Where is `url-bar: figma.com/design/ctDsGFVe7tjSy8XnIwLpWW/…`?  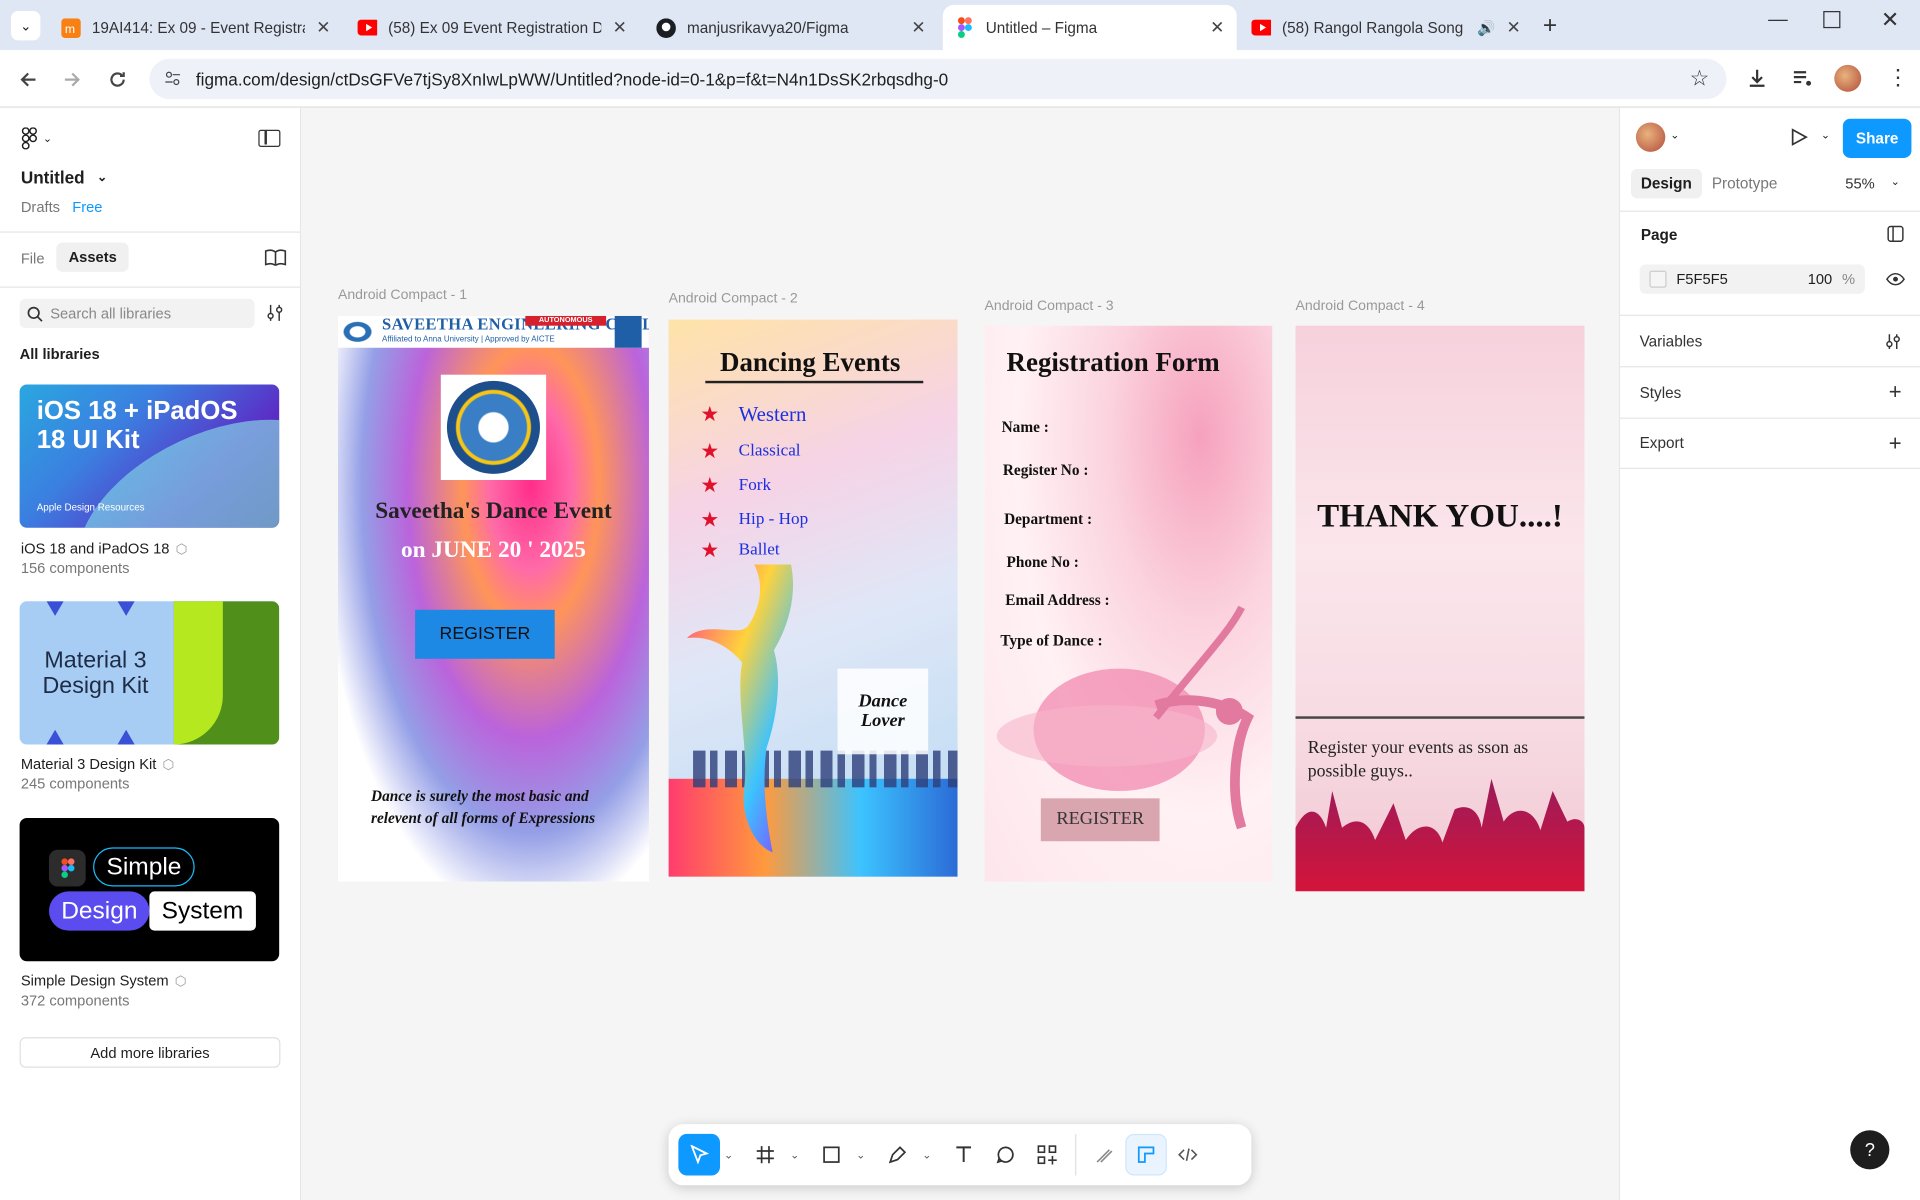
url-bar: figma.com/design/ctDsGFVe7tjSy8XnIwLpWW/… is located at coordinates (938, 79).